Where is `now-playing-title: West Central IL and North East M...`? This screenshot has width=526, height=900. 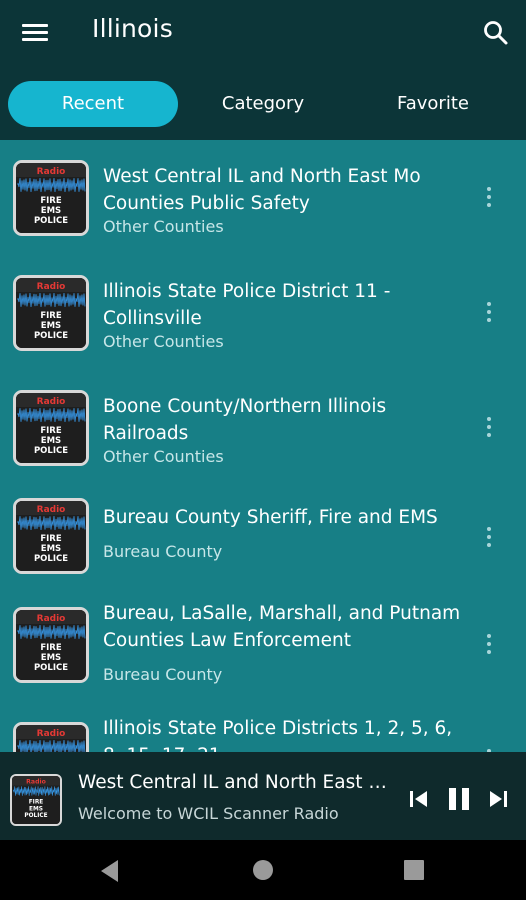 now-playing-title: West Central IL and North East M... is located at coordinates (237, 782).